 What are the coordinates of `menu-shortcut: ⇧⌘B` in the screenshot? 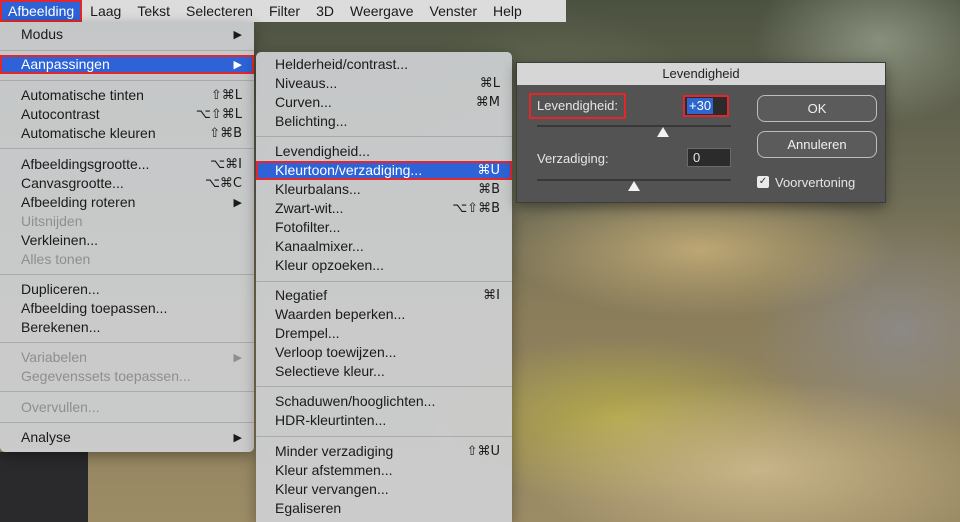 It's located at (225, 133).